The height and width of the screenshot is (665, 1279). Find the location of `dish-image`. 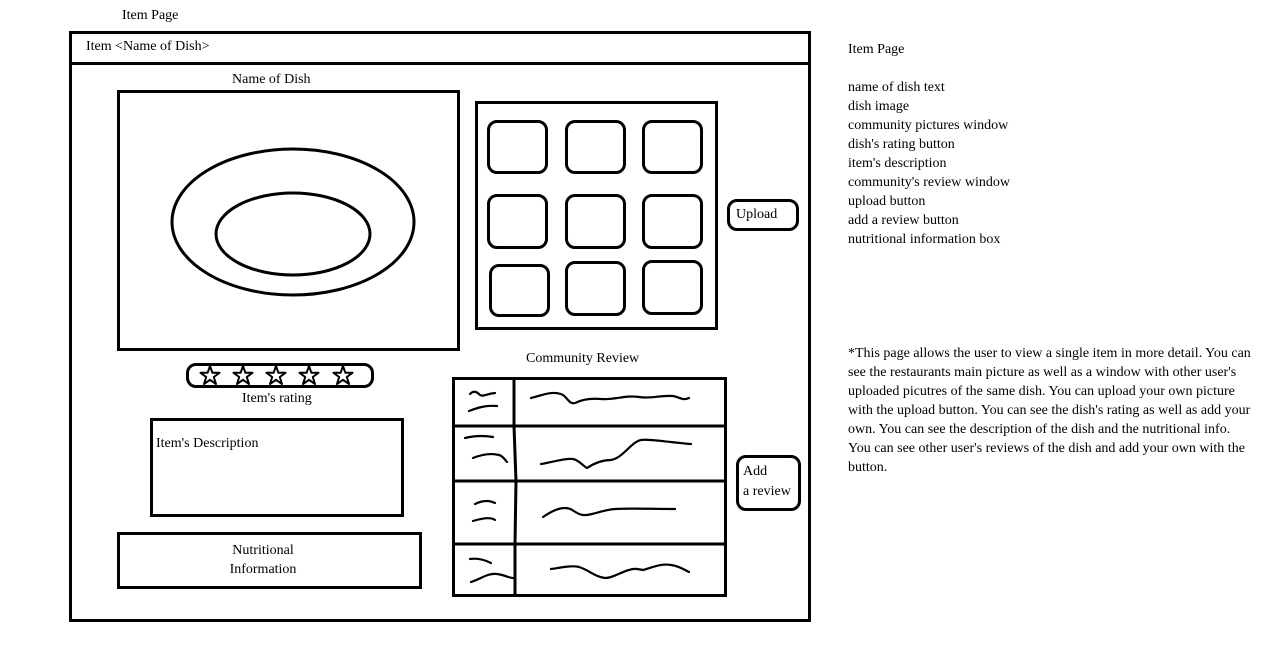

dish-image is located at coordinates (288, 220).